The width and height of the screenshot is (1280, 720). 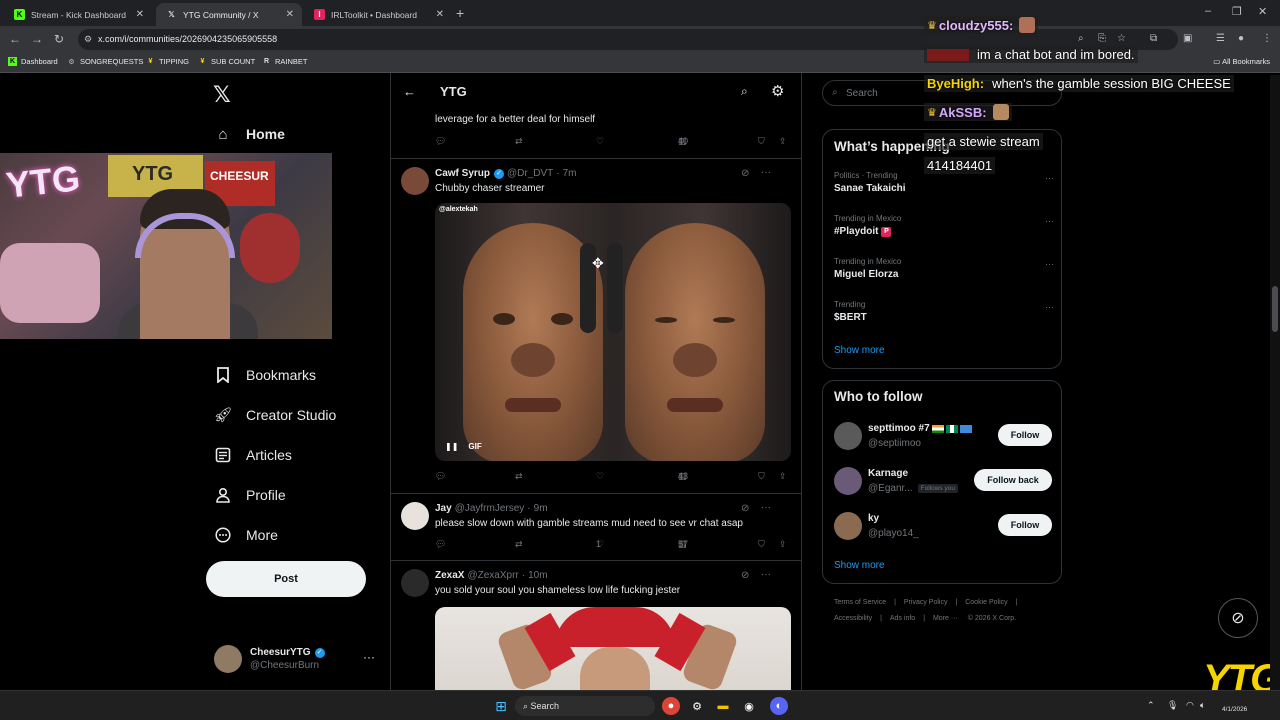 I want to click on tab-irltoolkit: I IRLToolkit • Dashboard ✕, so click(x=378, y=14).